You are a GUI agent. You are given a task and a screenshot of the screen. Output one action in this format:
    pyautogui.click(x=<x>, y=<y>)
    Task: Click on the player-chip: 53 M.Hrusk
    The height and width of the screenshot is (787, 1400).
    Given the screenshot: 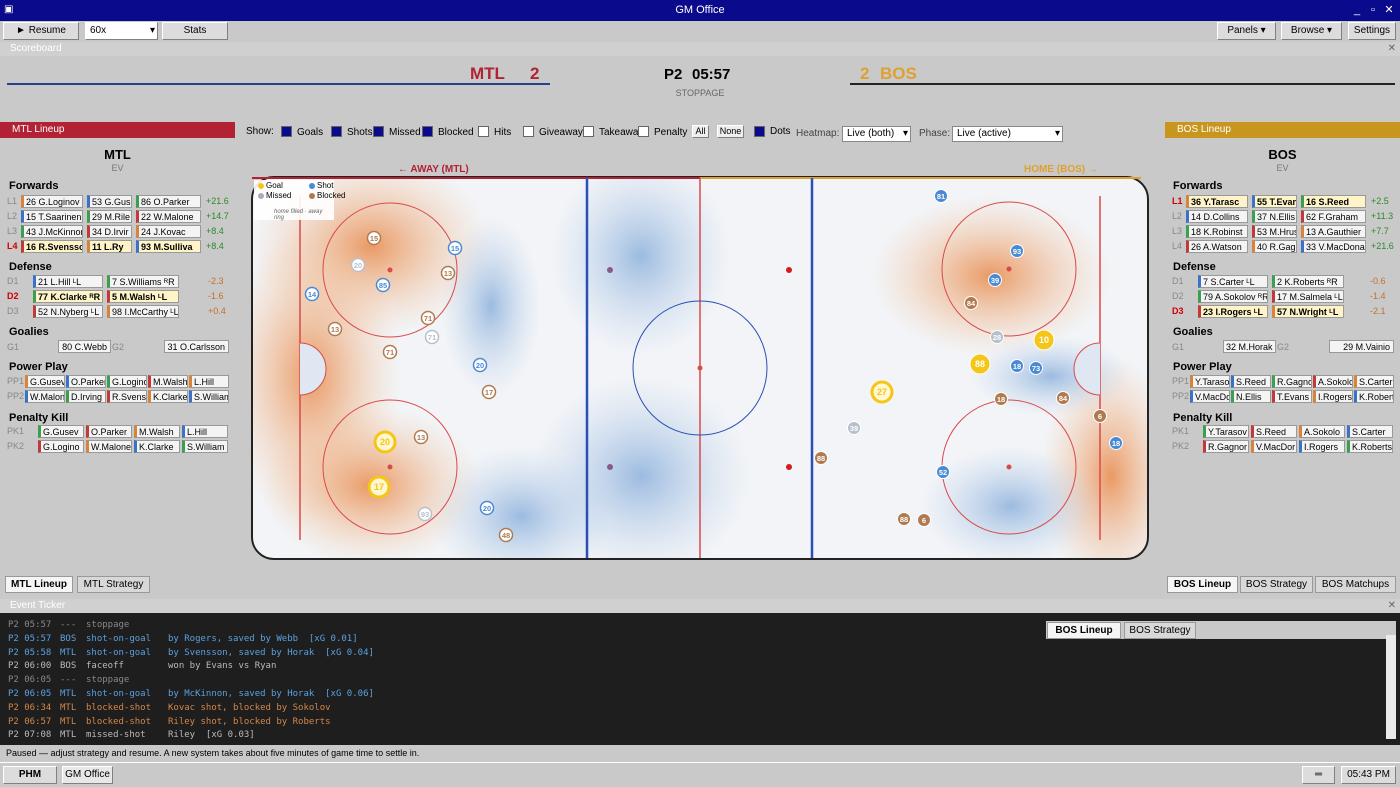 What is the action you would take?
    pyautogui.click(x=1274, y=231)
    